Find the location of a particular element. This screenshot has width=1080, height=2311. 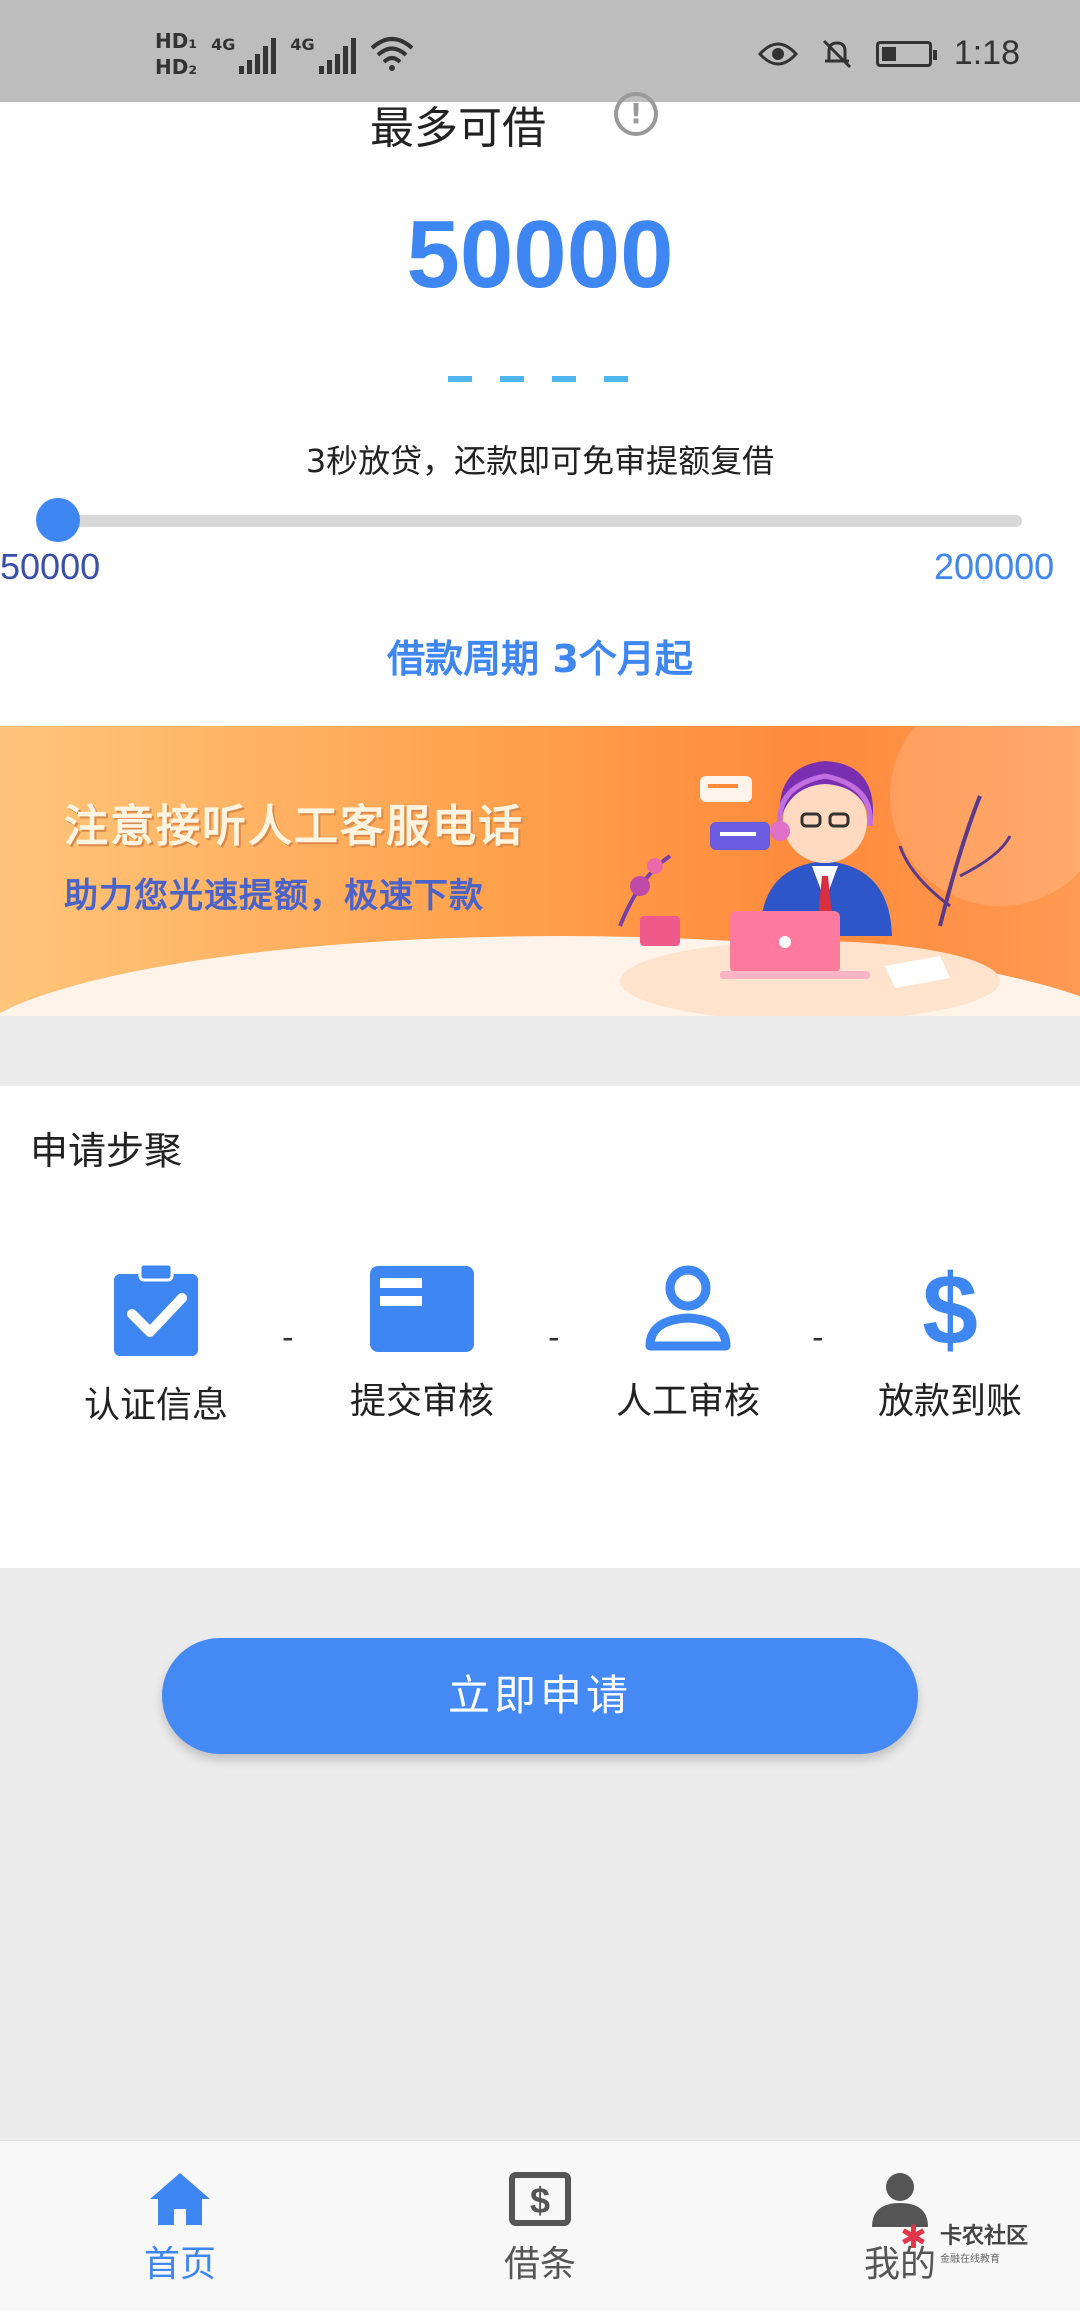

loan-promo-text: 3秒放贷，还款即可免审提额复借 is located at coordinates (540, 461).